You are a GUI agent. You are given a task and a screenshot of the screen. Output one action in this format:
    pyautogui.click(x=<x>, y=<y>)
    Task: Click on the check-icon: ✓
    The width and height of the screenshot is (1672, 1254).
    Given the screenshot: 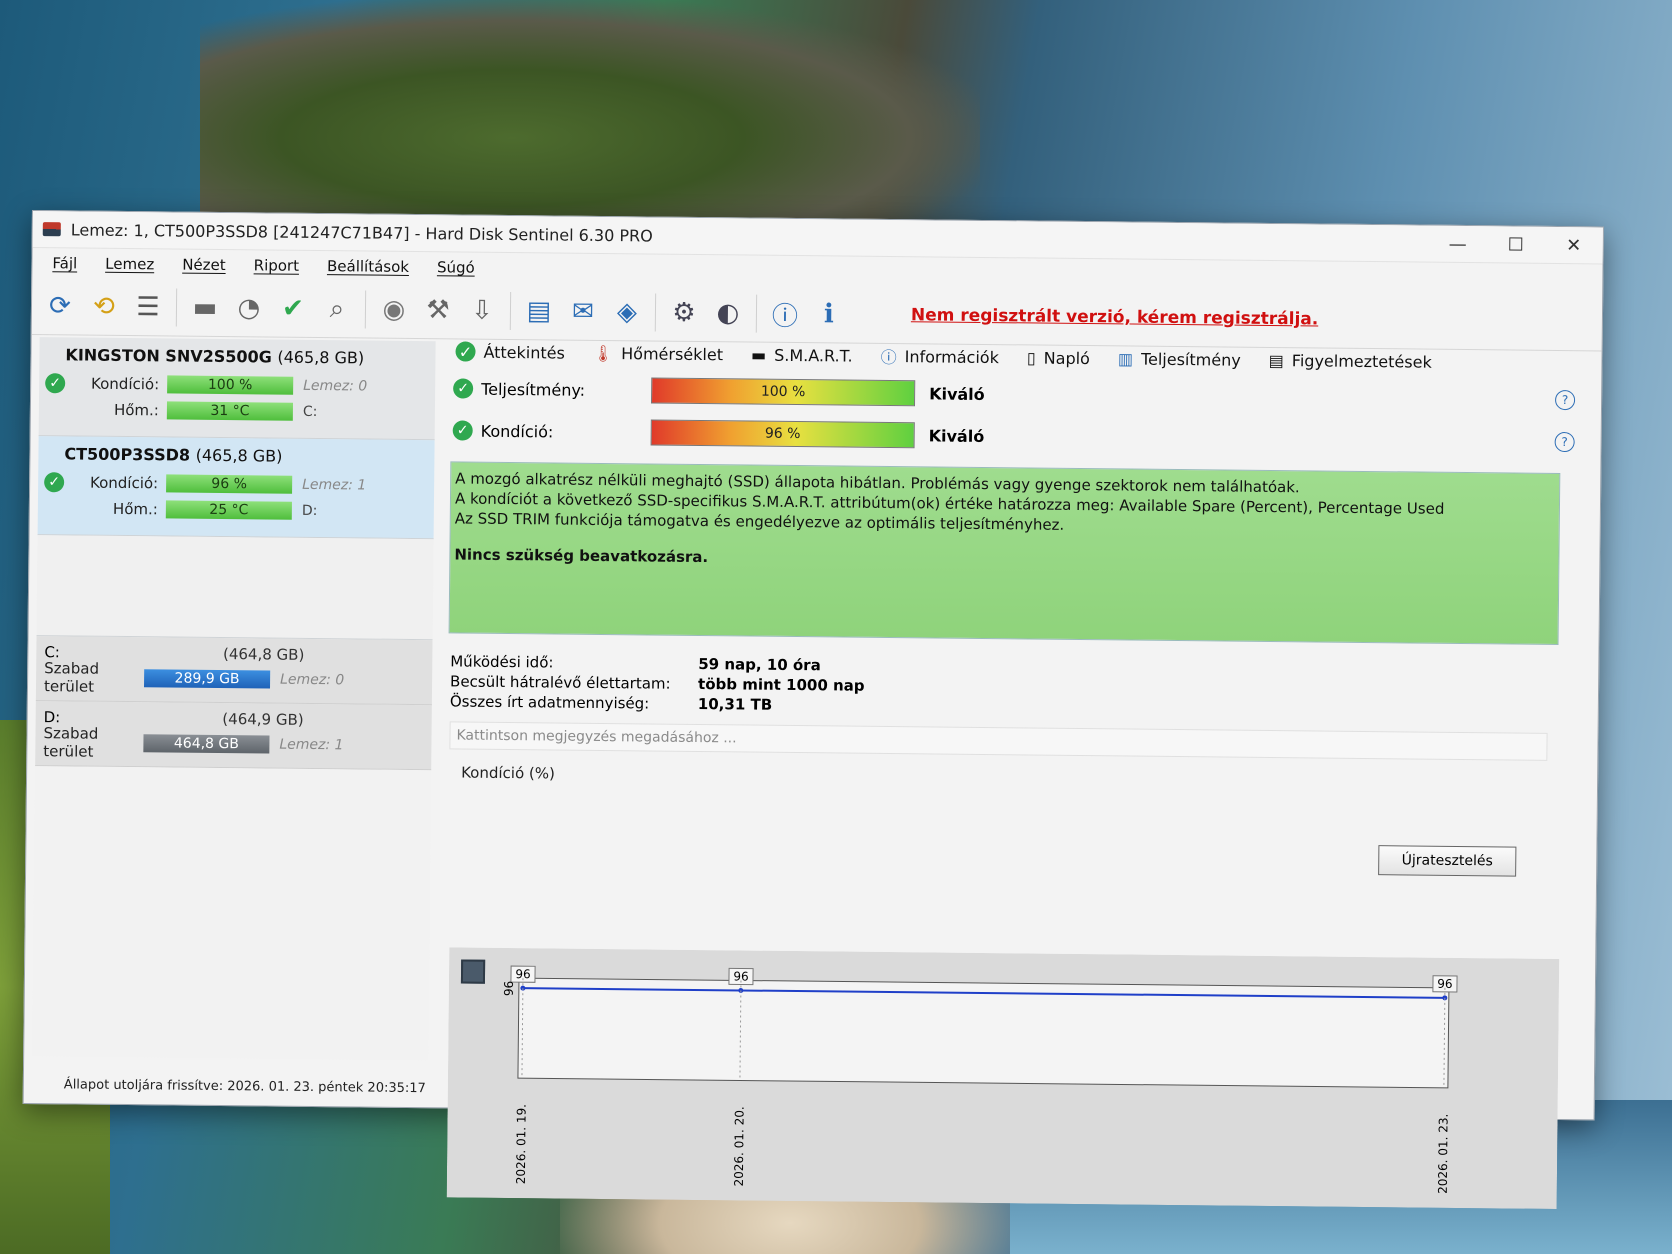 What is the action you would take?
    pyautogui.click(x=463, y=388)
    